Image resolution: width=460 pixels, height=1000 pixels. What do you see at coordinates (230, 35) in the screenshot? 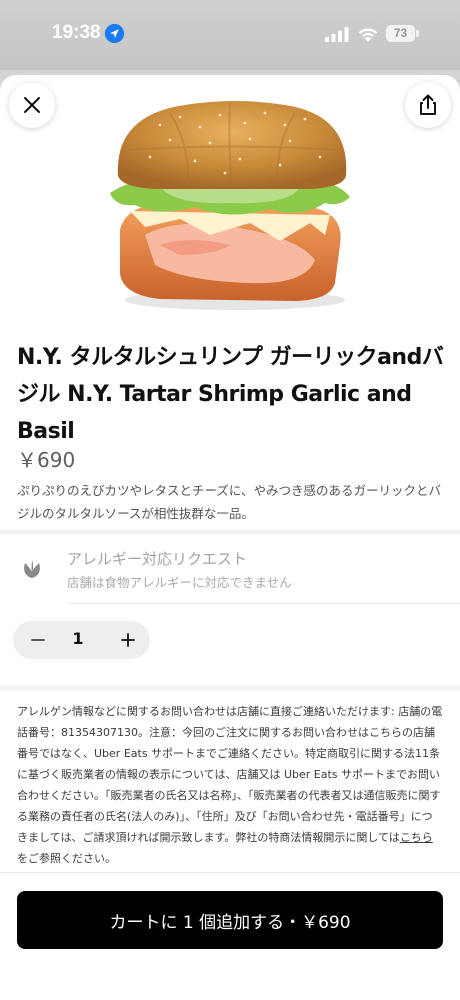
I see `status-bar: 19:38 73` at bounding box center [230, 35].